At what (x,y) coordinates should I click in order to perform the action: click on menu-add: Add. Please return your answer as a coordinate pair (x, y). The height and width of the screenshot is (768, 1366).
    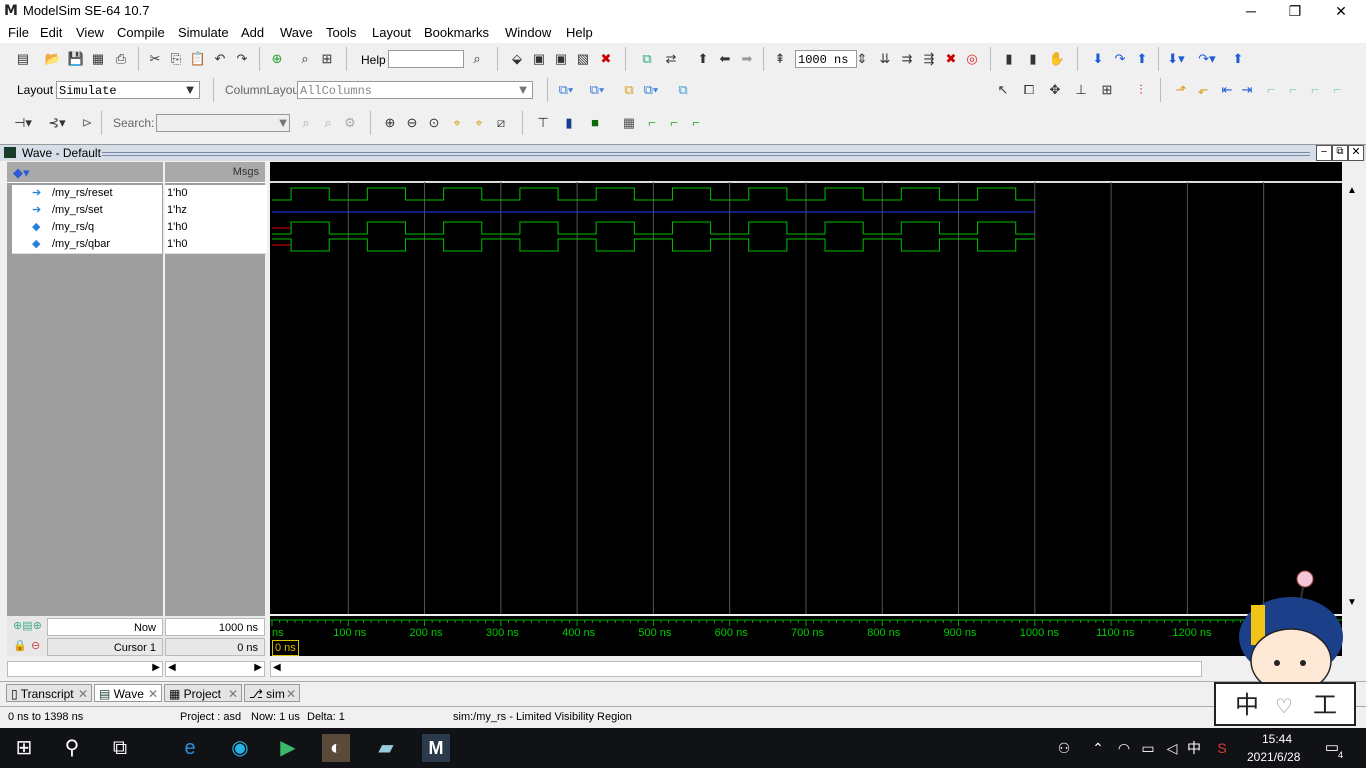
    Looking at the image, I should click on (252, 32).